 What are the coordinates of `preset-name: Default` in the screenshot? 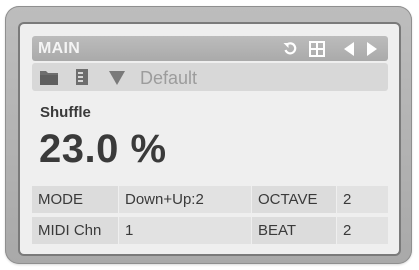 It's located at (168, 78).